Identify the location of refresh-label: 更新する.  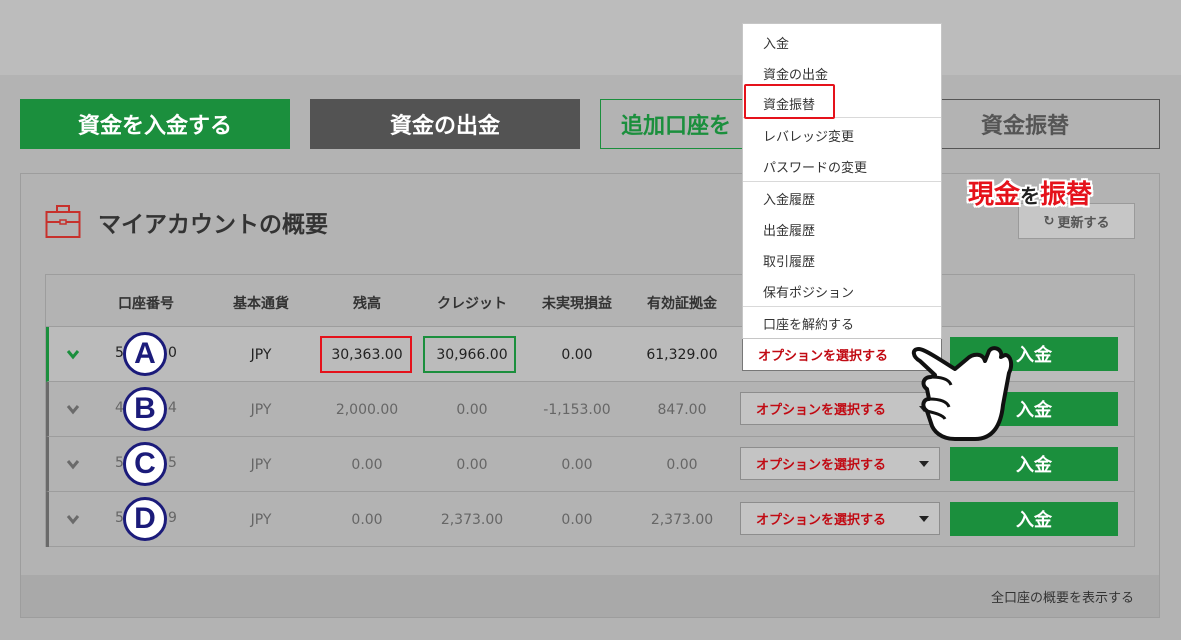
(1083, 223).